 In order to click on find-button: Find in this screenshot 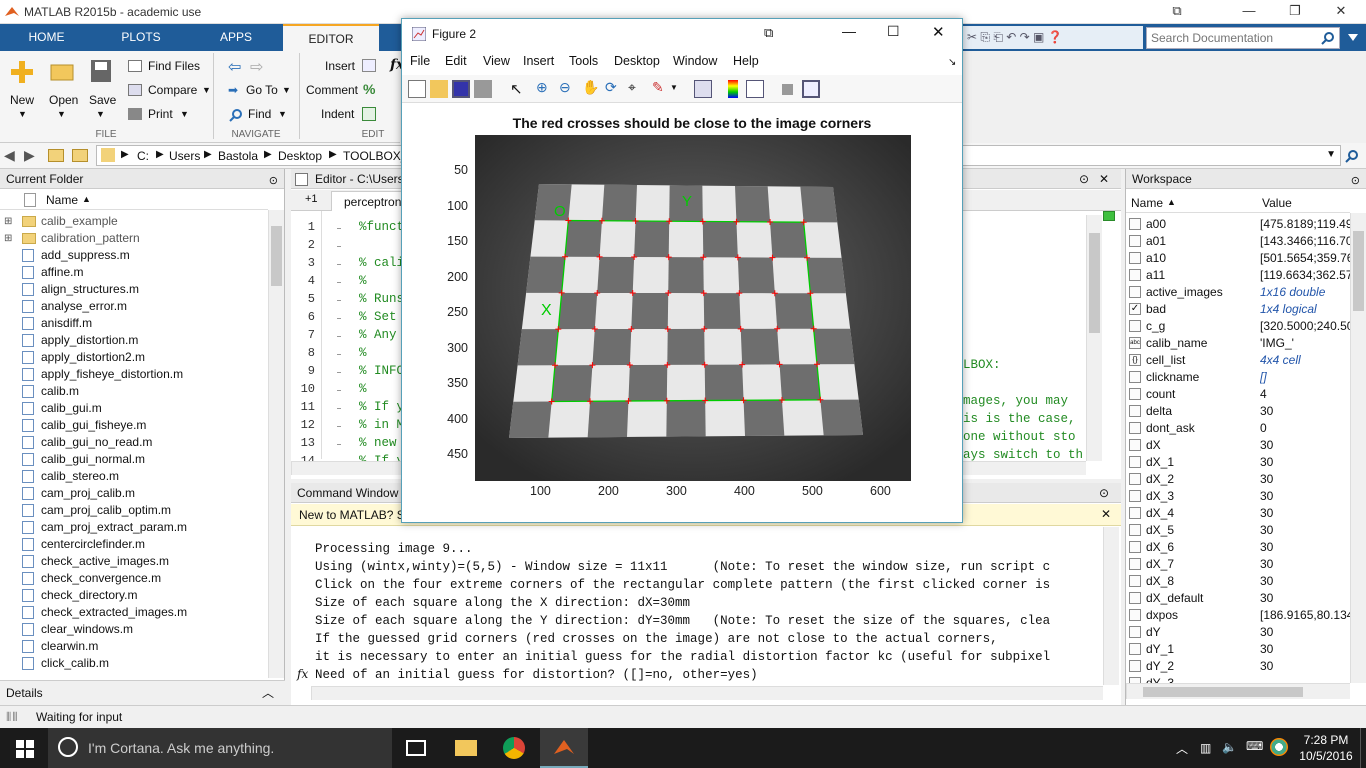, I will do `click(259, 114)`.